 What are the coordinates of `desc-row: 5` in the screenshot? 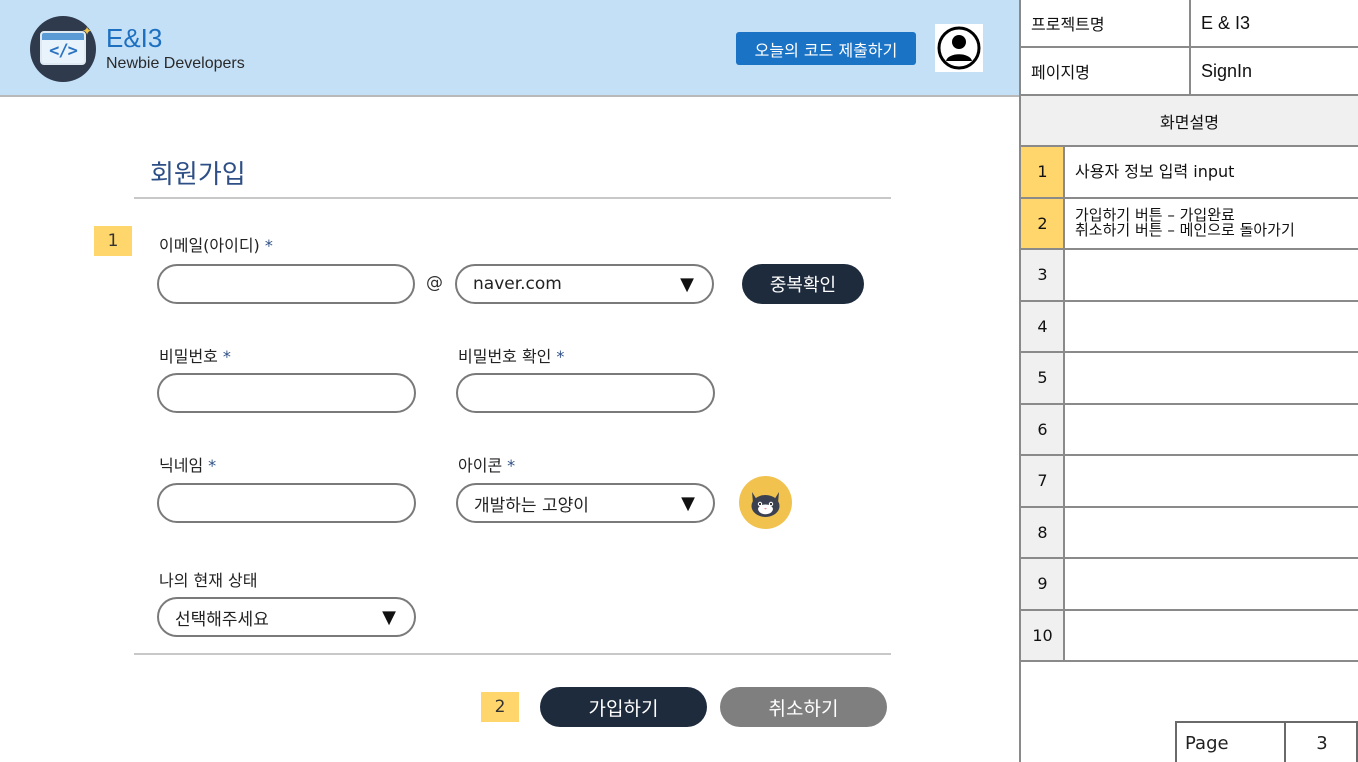 It's located at (1189, 379).